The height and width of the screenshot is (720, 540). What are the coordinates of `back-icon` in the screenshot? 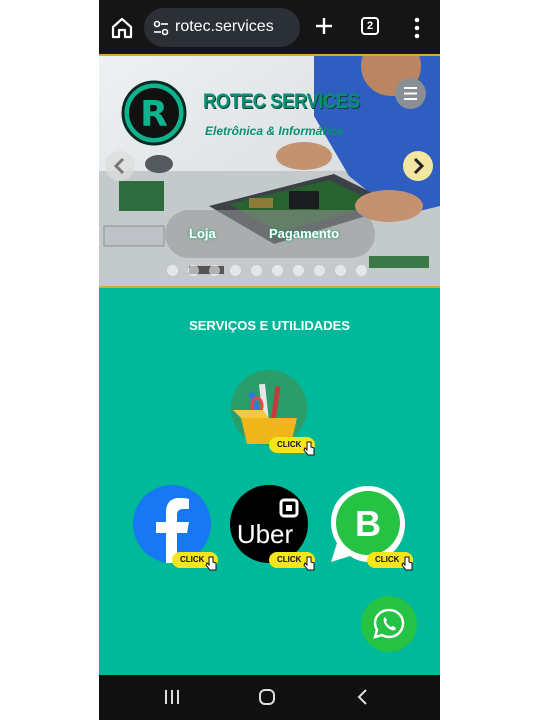 It's located at (363, 697).